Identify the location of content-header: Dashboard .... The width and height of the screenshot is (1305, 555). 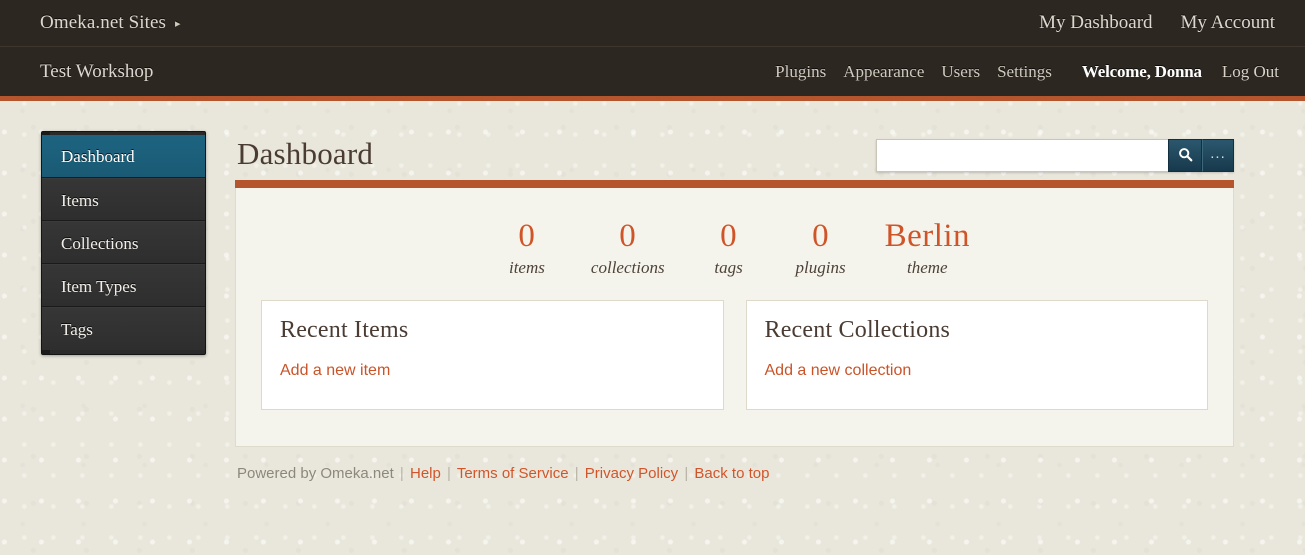
(734, 151).